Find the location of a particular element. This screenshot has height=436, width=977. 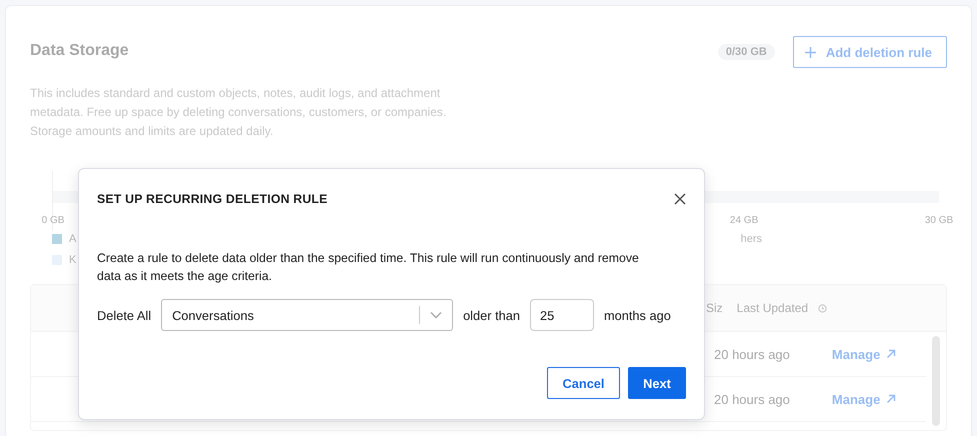

dialog-title: SET UP RECURRING DELETION RULE is located at coordinates (212, 199).